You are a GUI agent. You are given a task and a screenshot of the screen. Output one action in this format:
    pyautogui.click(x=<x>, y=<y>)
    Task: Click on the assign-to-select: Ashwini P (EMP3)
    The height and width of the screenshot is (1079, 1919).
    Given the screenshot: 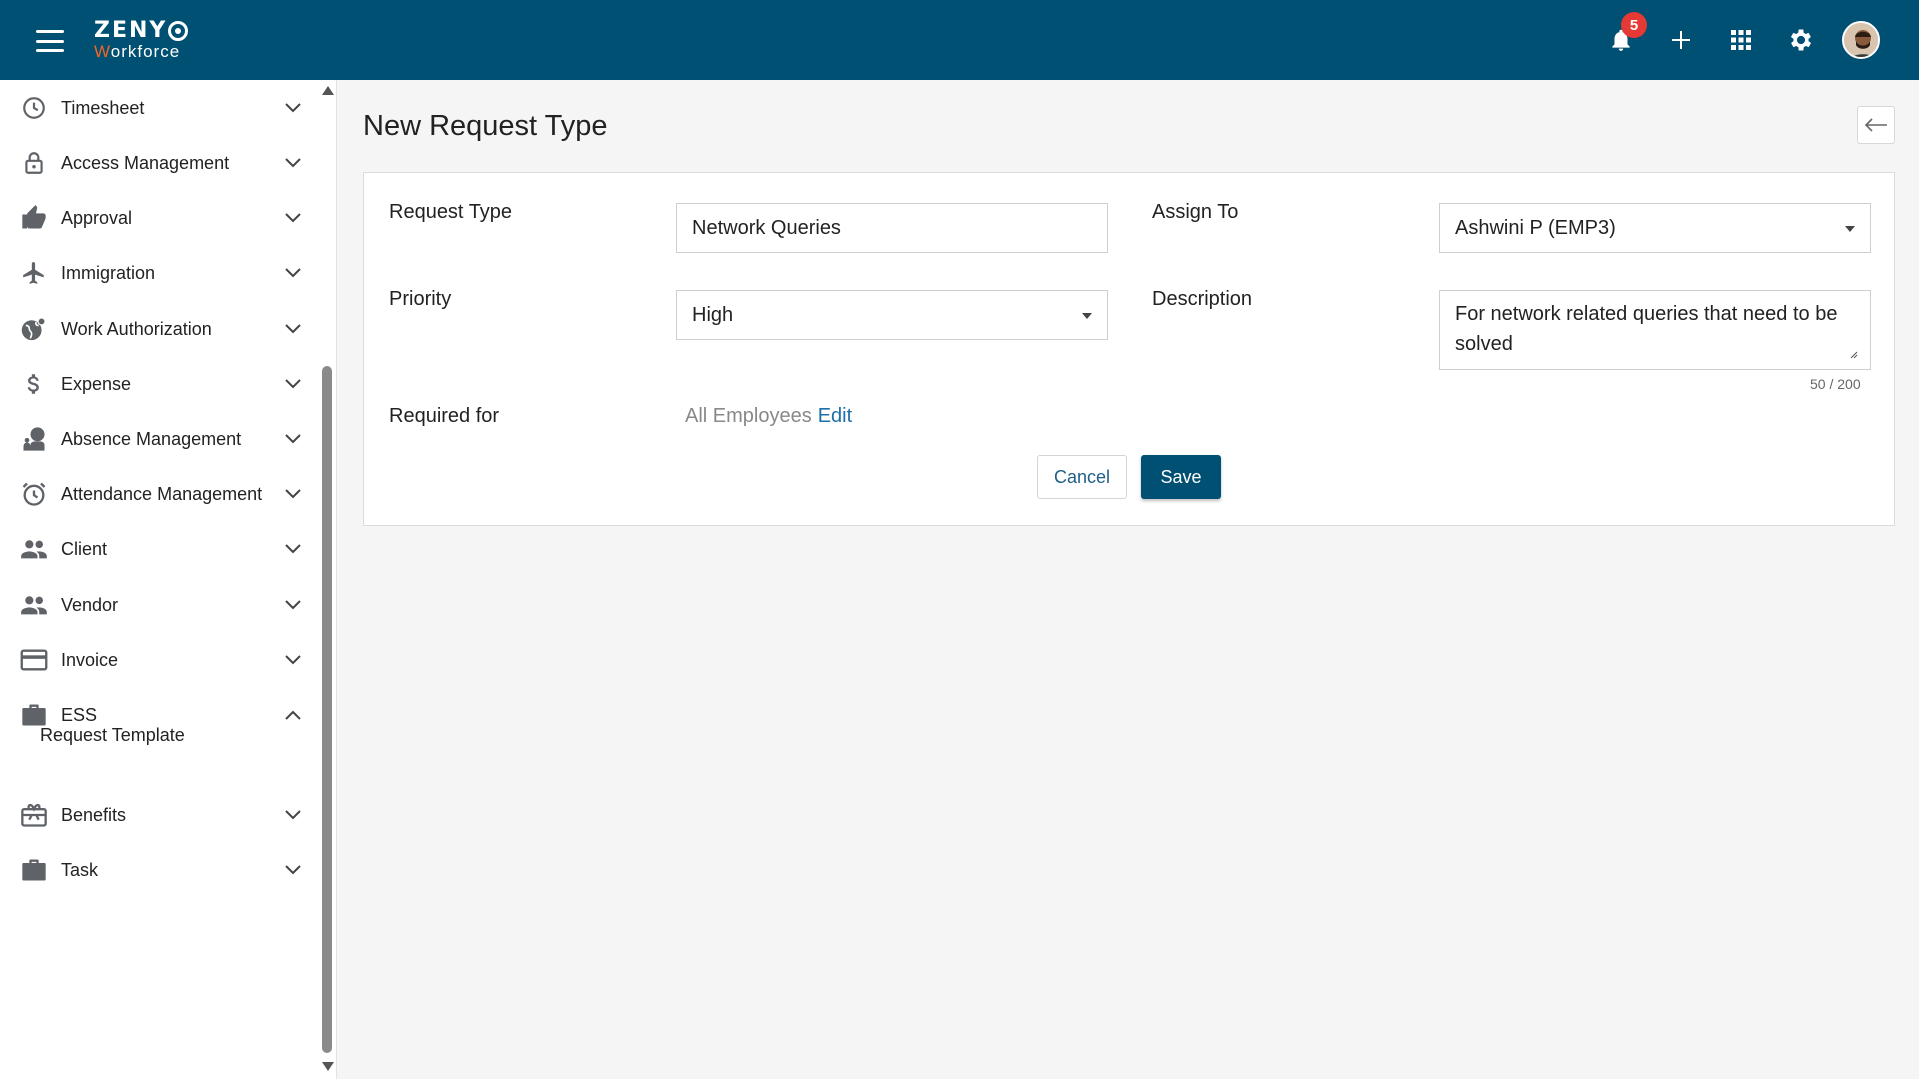 What is the action you would take?
    pyautogui.click(x=1655, y=228)
    